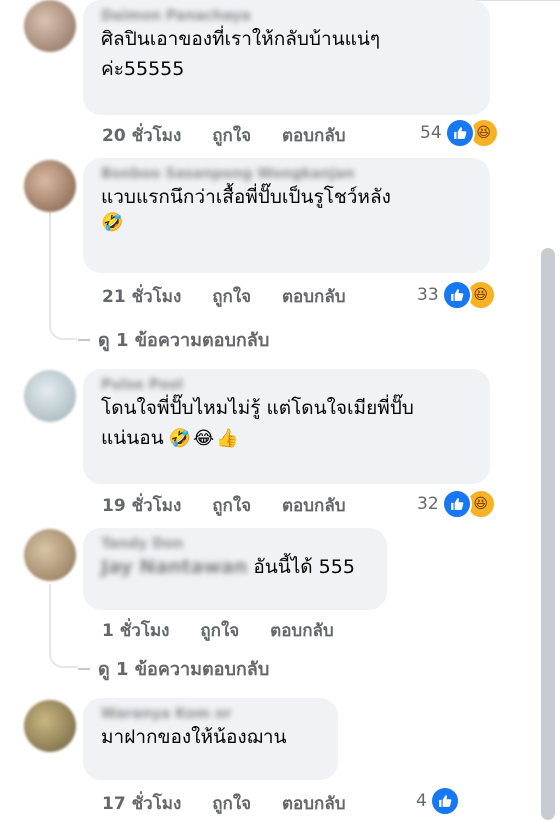 Image resolution: width=560 pixels, height=820 pixels. What do you see at coordinates (174, 567) in the screenshot?
I see `mentioned-user: Jay Nantawan` at bounding box center [174, 567].